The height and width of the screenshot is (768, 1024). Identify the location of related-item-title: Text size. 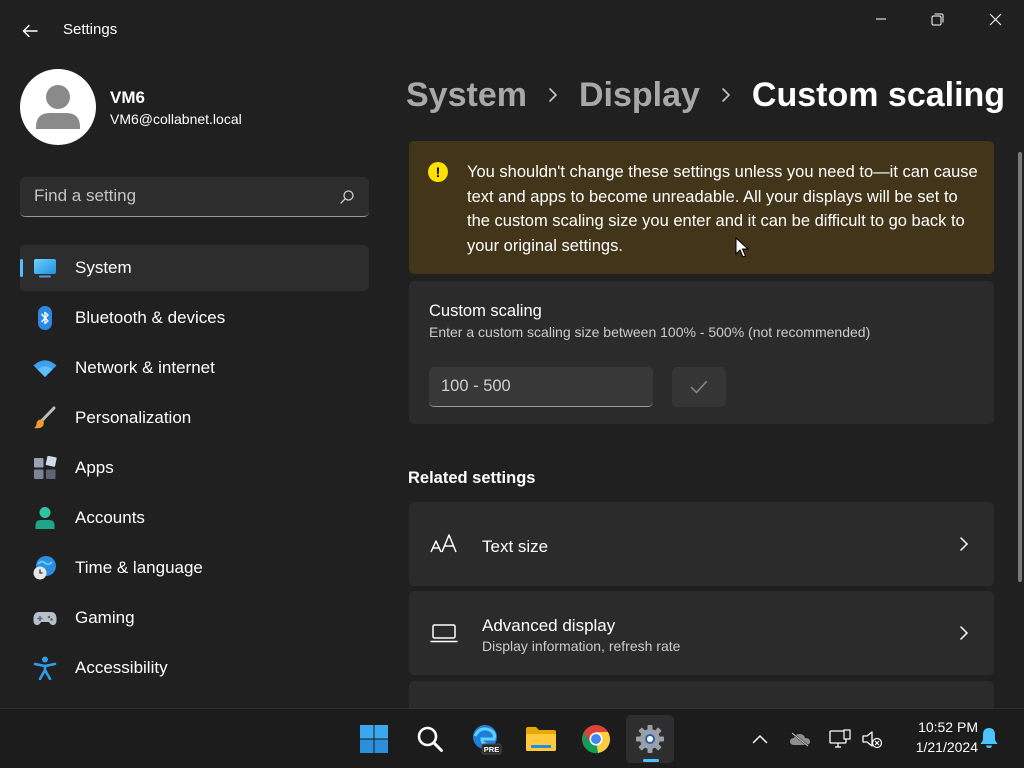
(515, 546).